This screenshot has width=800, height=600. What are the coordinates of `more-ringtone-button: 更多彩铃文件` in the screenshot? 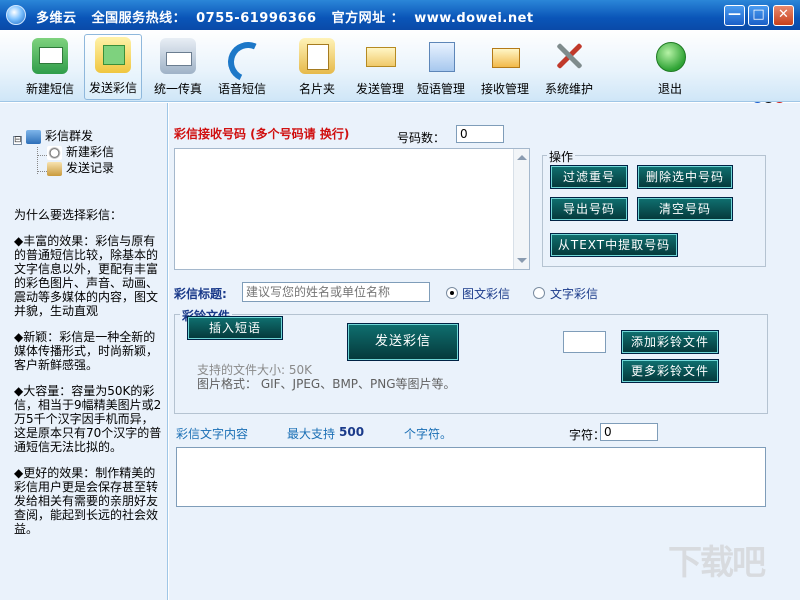 It's located at (670, 371).